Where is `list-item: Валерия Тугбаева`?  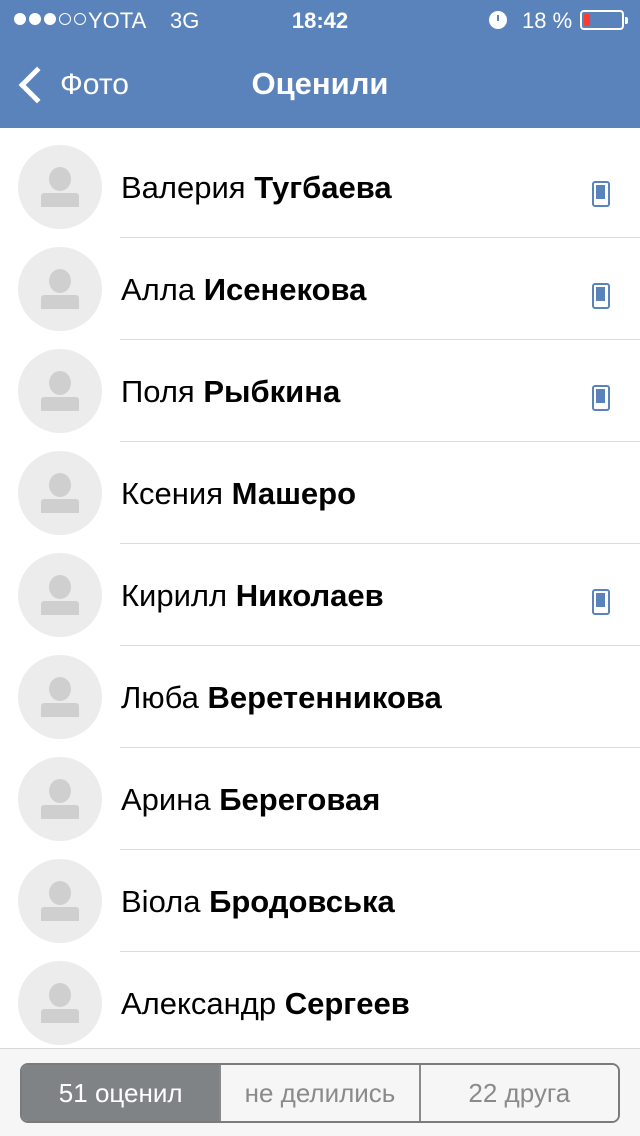
list-item: Валерия Тугбаева is located at coordinates (320, 187).